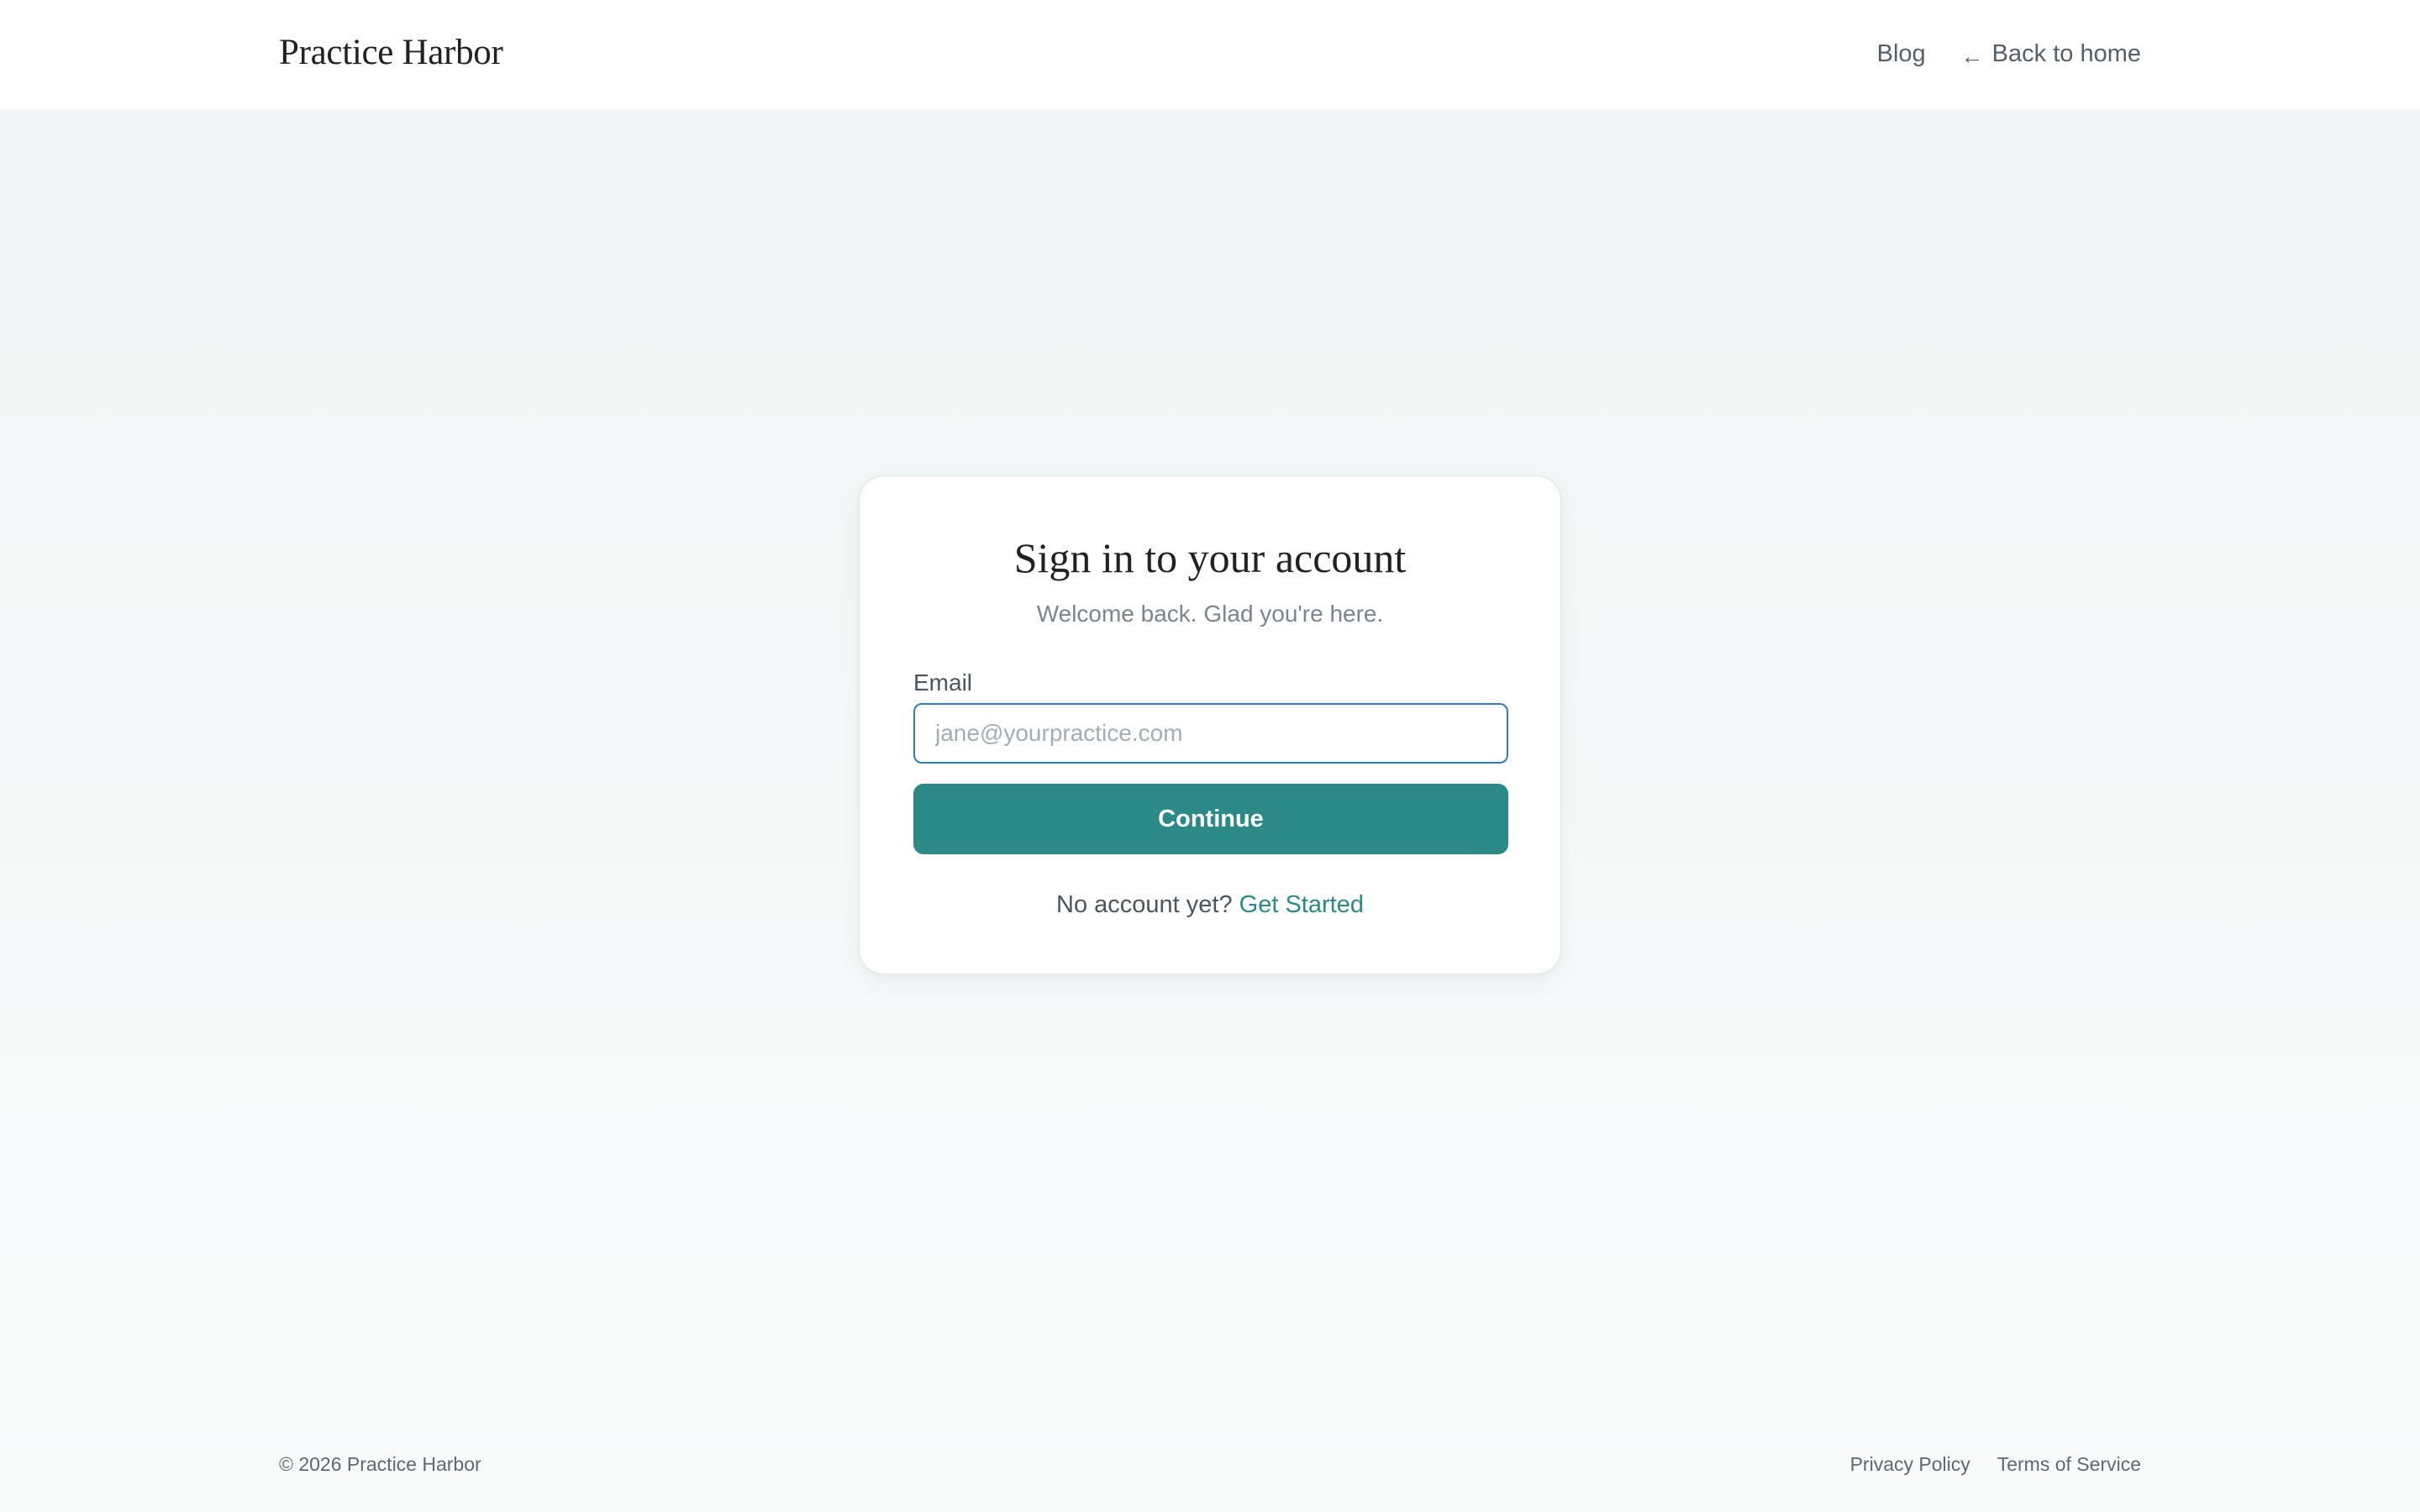  I want to click on get-started-link: Get Started, so click(1301, 904).